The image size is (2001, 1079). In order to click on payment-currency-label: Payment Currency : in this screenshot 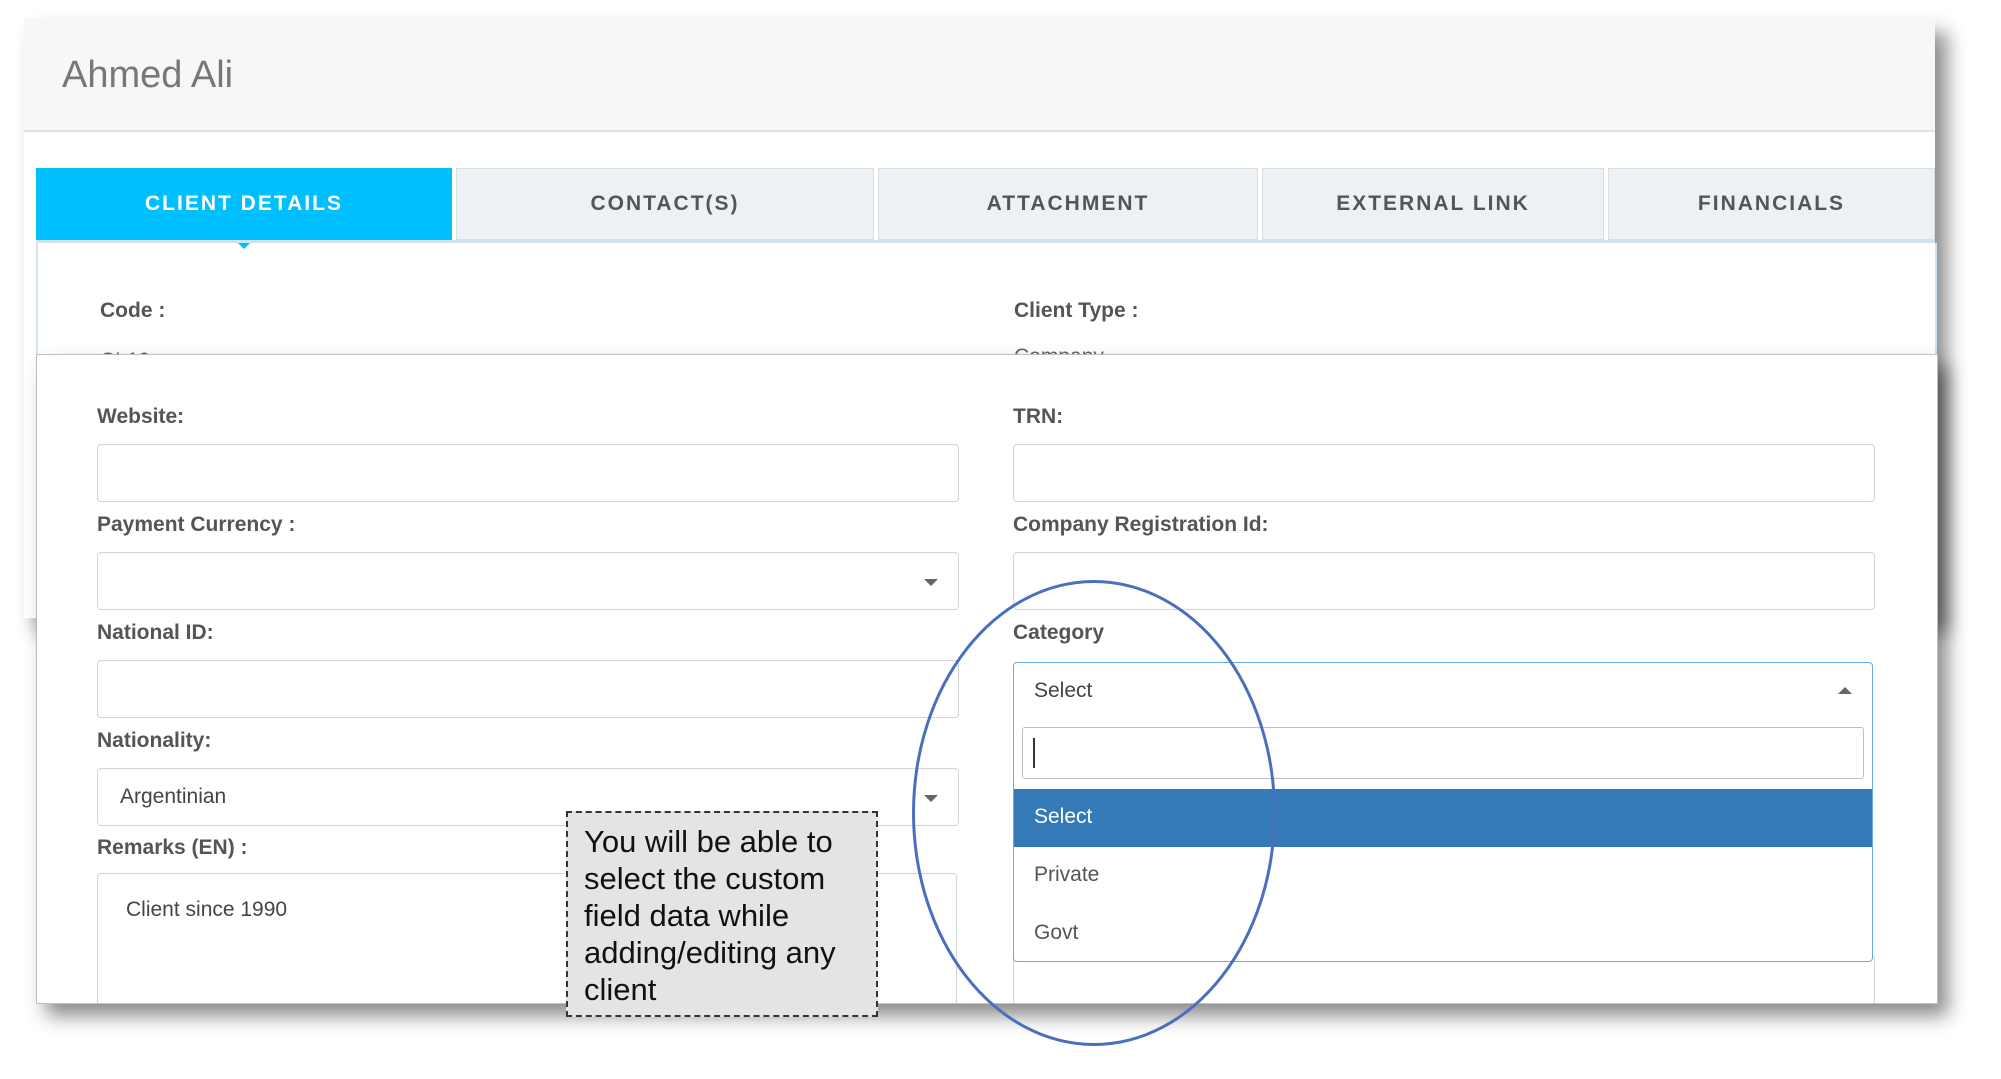, I will do `click(196, 524)`.